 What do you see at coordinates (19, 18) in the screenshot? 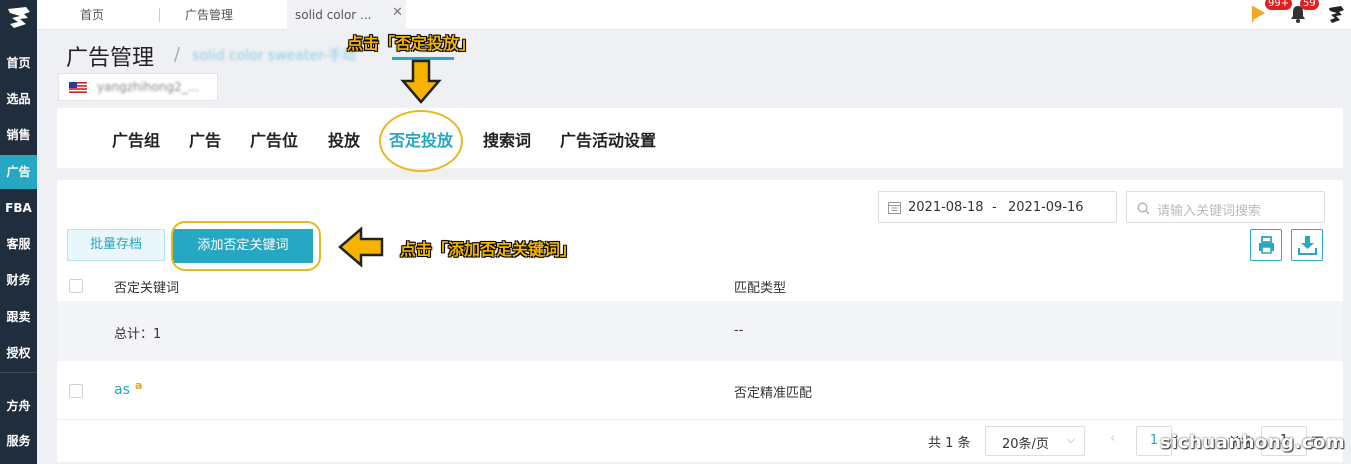
I see `app-logo-icon` at bounding box center [19, 18].